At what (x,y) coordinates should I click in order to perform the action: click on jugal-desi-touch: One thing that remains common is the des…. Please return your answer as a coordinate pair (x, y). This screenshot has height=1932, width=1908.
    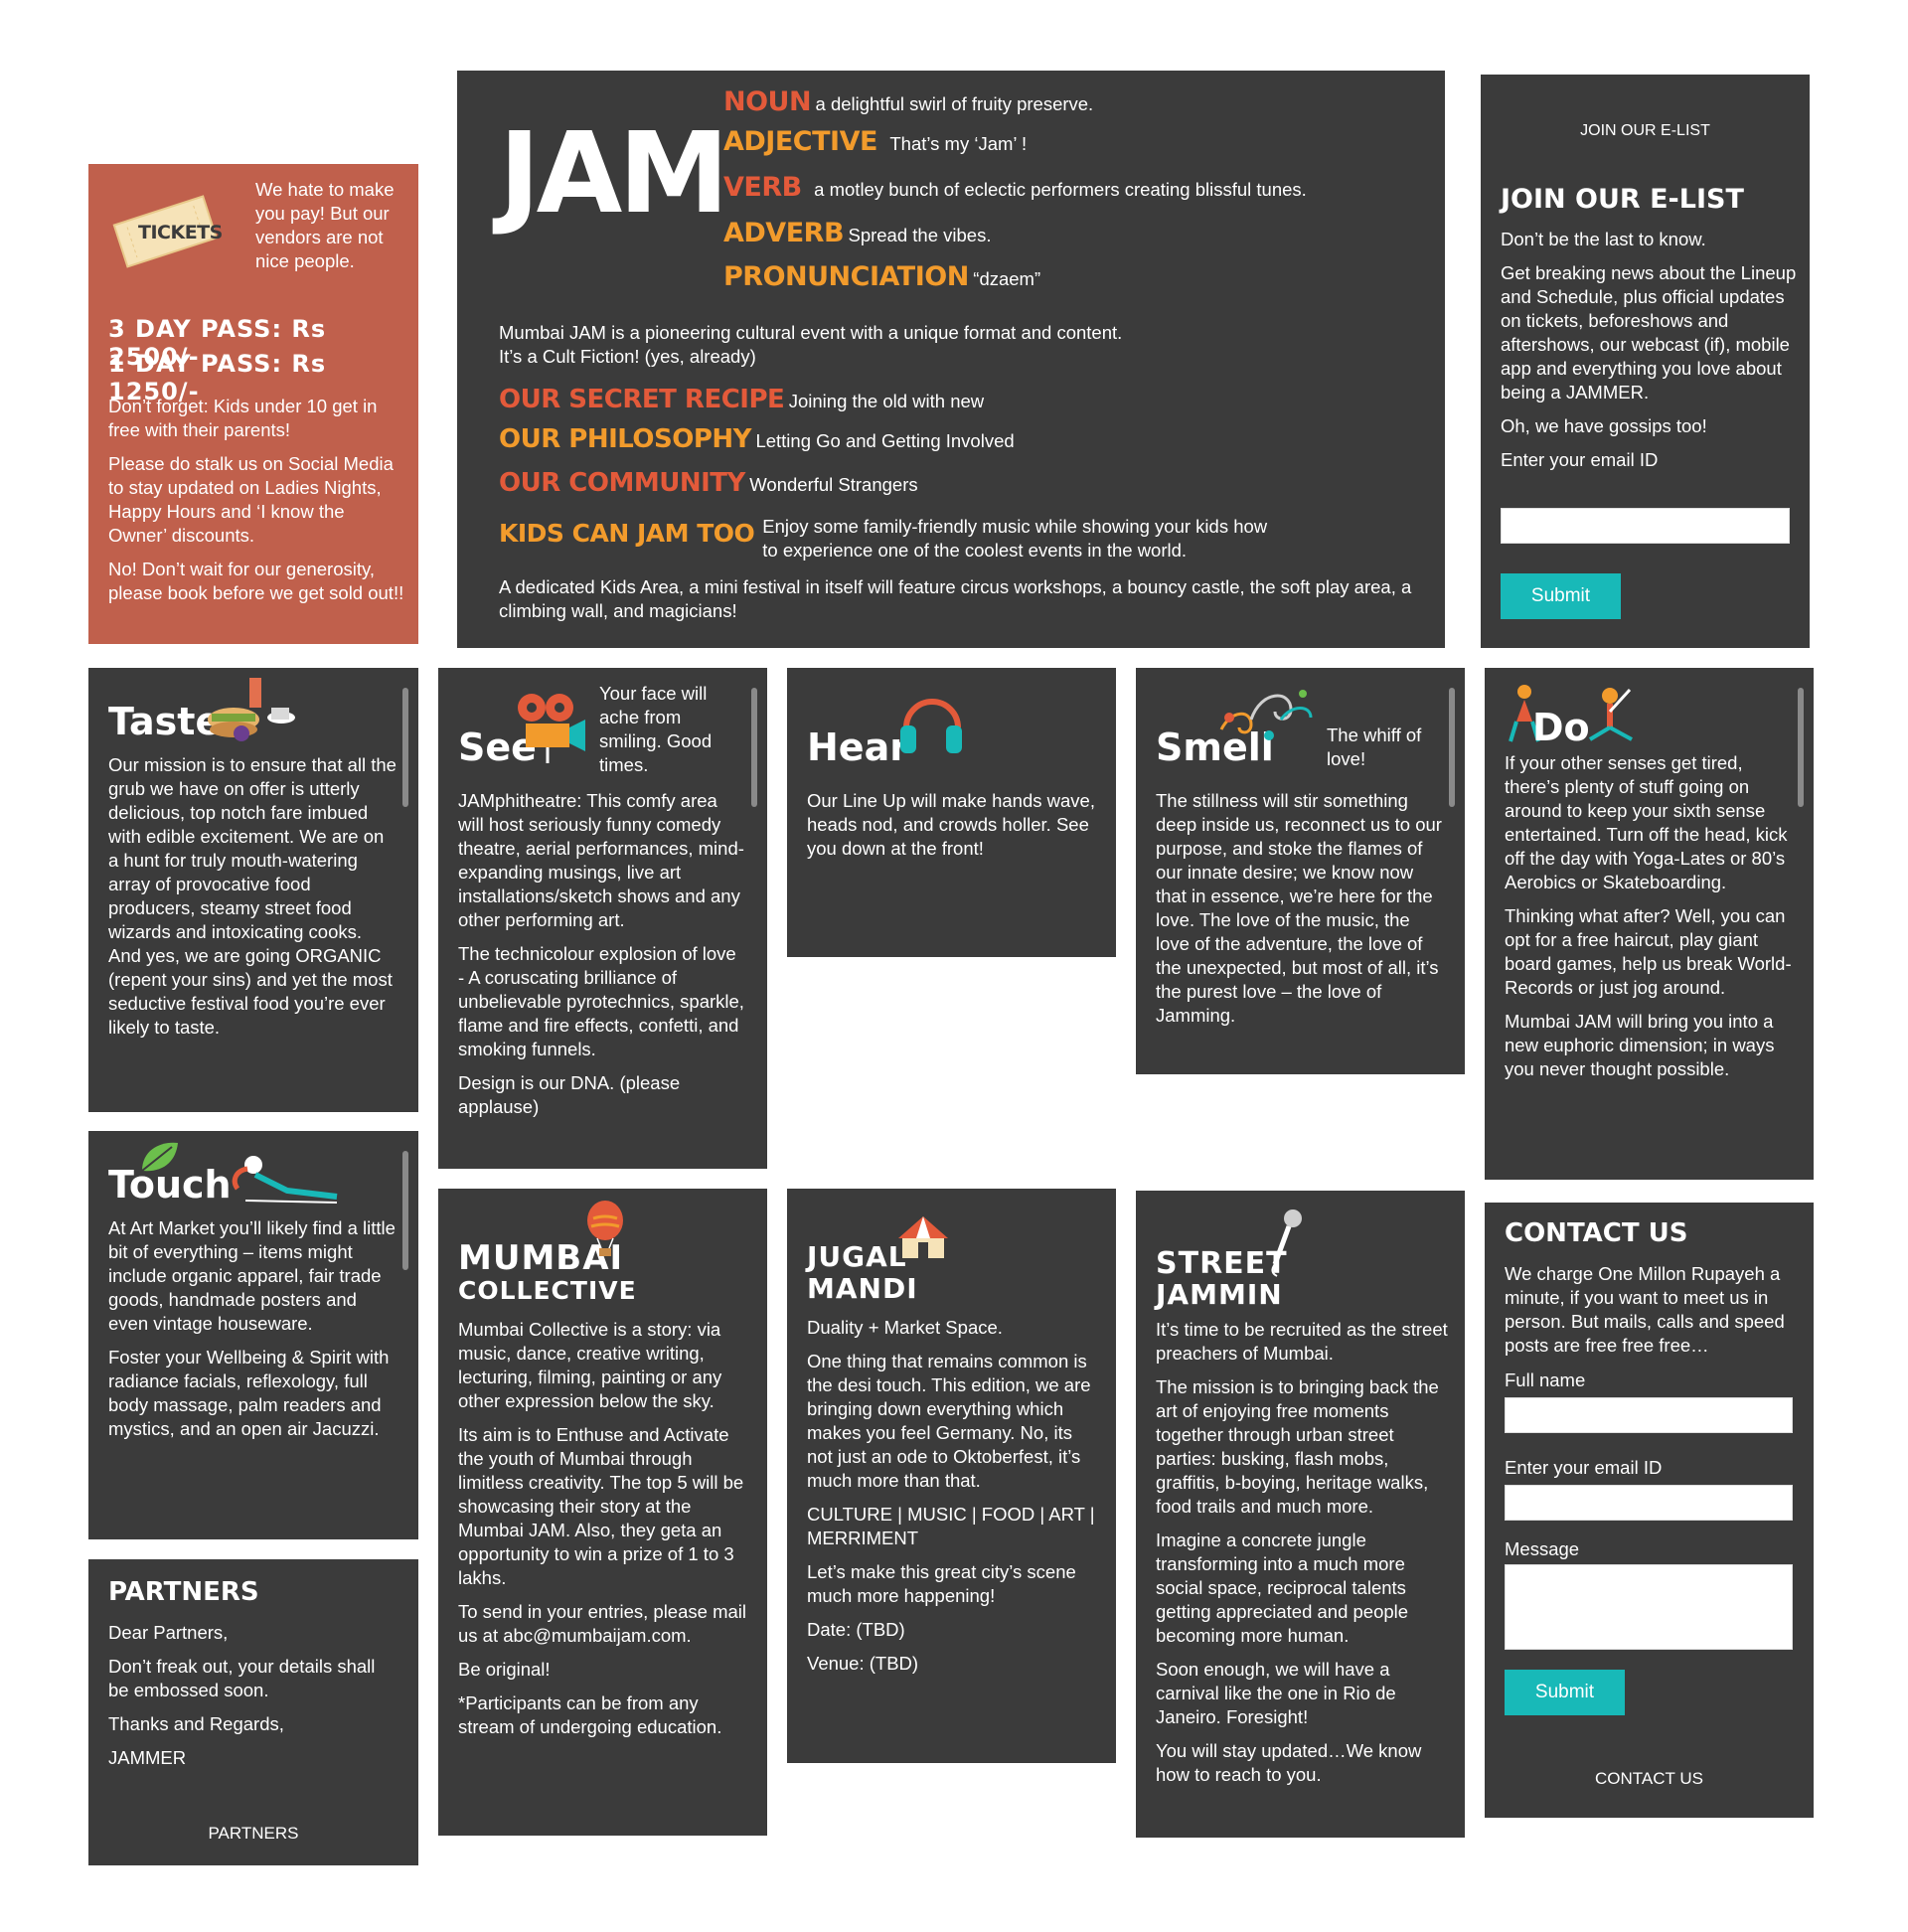
    Looking at the image, I should click on (949, 1421).